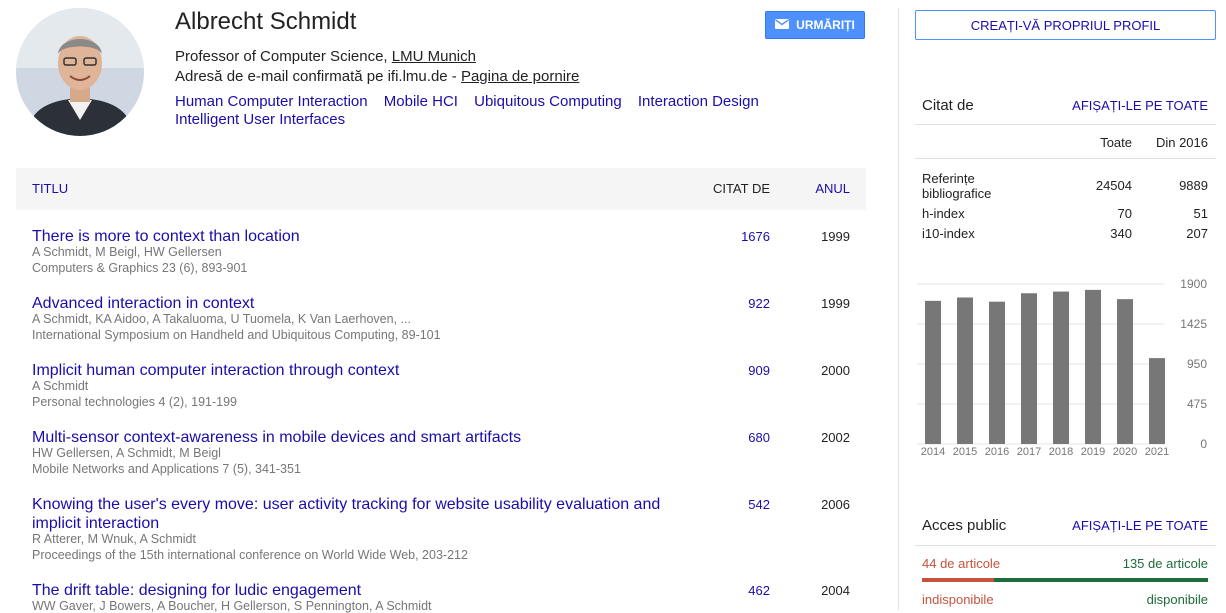  What do you see at coordinates (782, 25) in the screenshot?
I see `envelope-icon` at bounding box center [782, 25].